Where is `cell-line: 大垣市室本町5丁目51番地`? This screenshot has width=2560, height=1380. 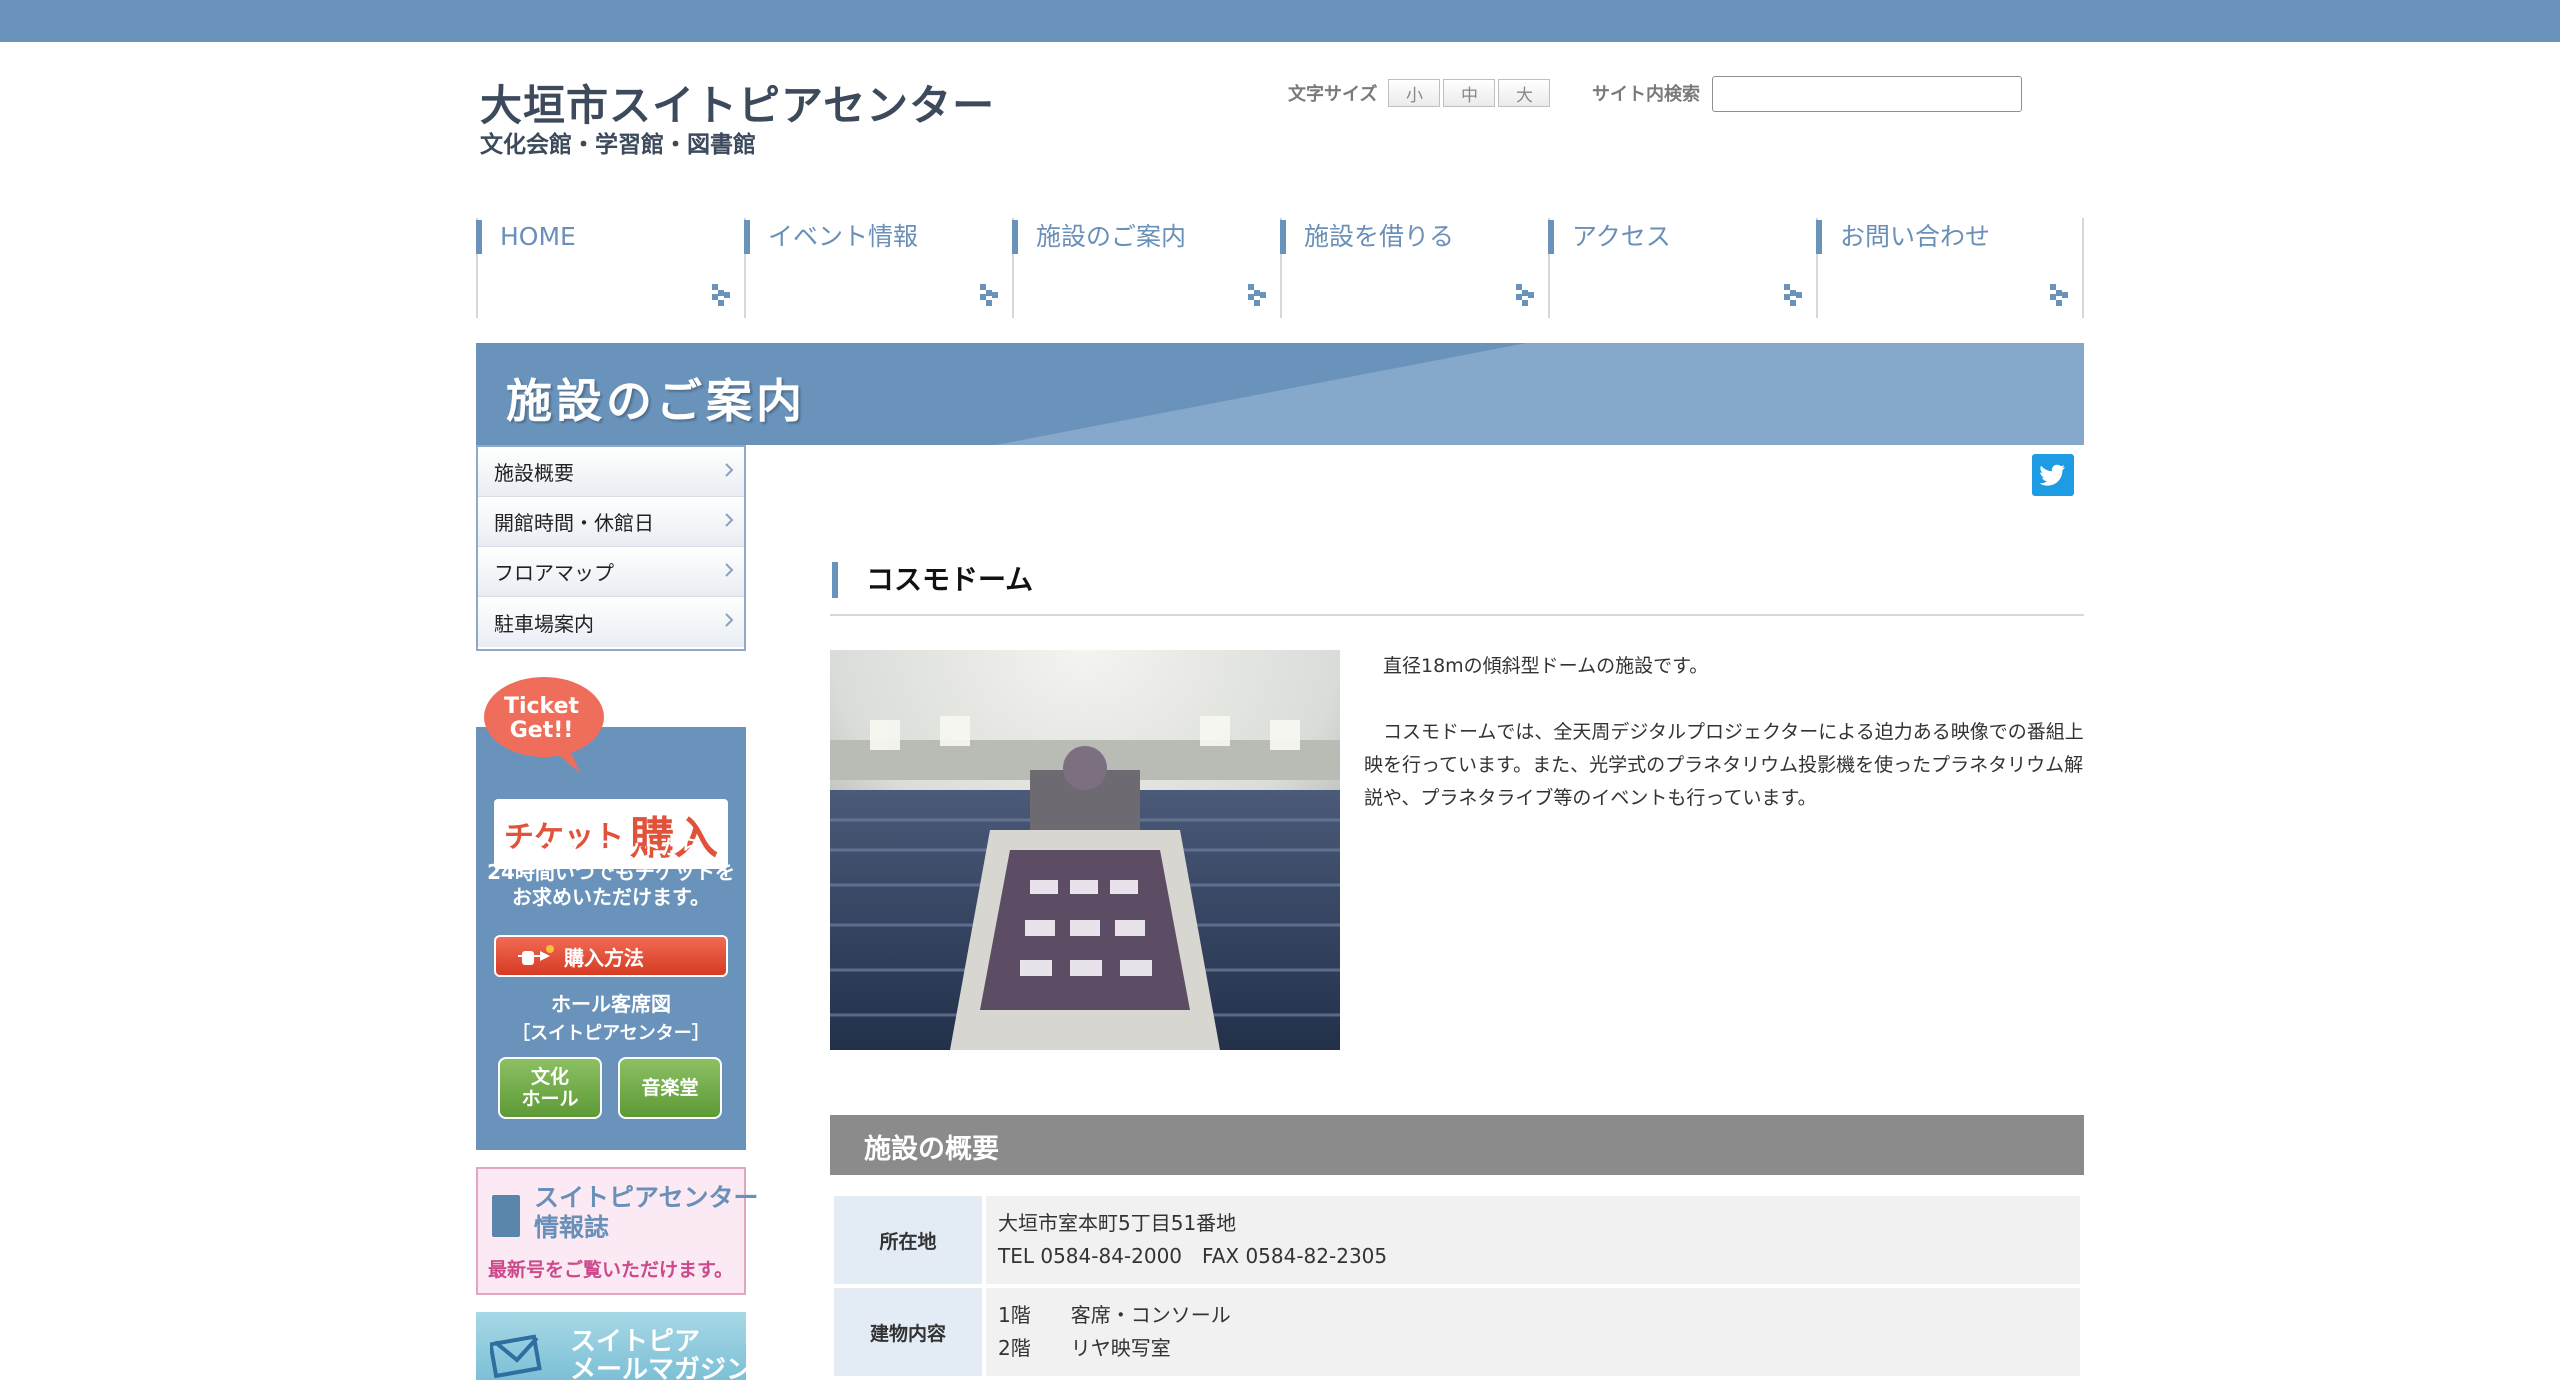
cell-line: 大垣市室本町5丁目51番地 is located at coordinates (1117, 1223).